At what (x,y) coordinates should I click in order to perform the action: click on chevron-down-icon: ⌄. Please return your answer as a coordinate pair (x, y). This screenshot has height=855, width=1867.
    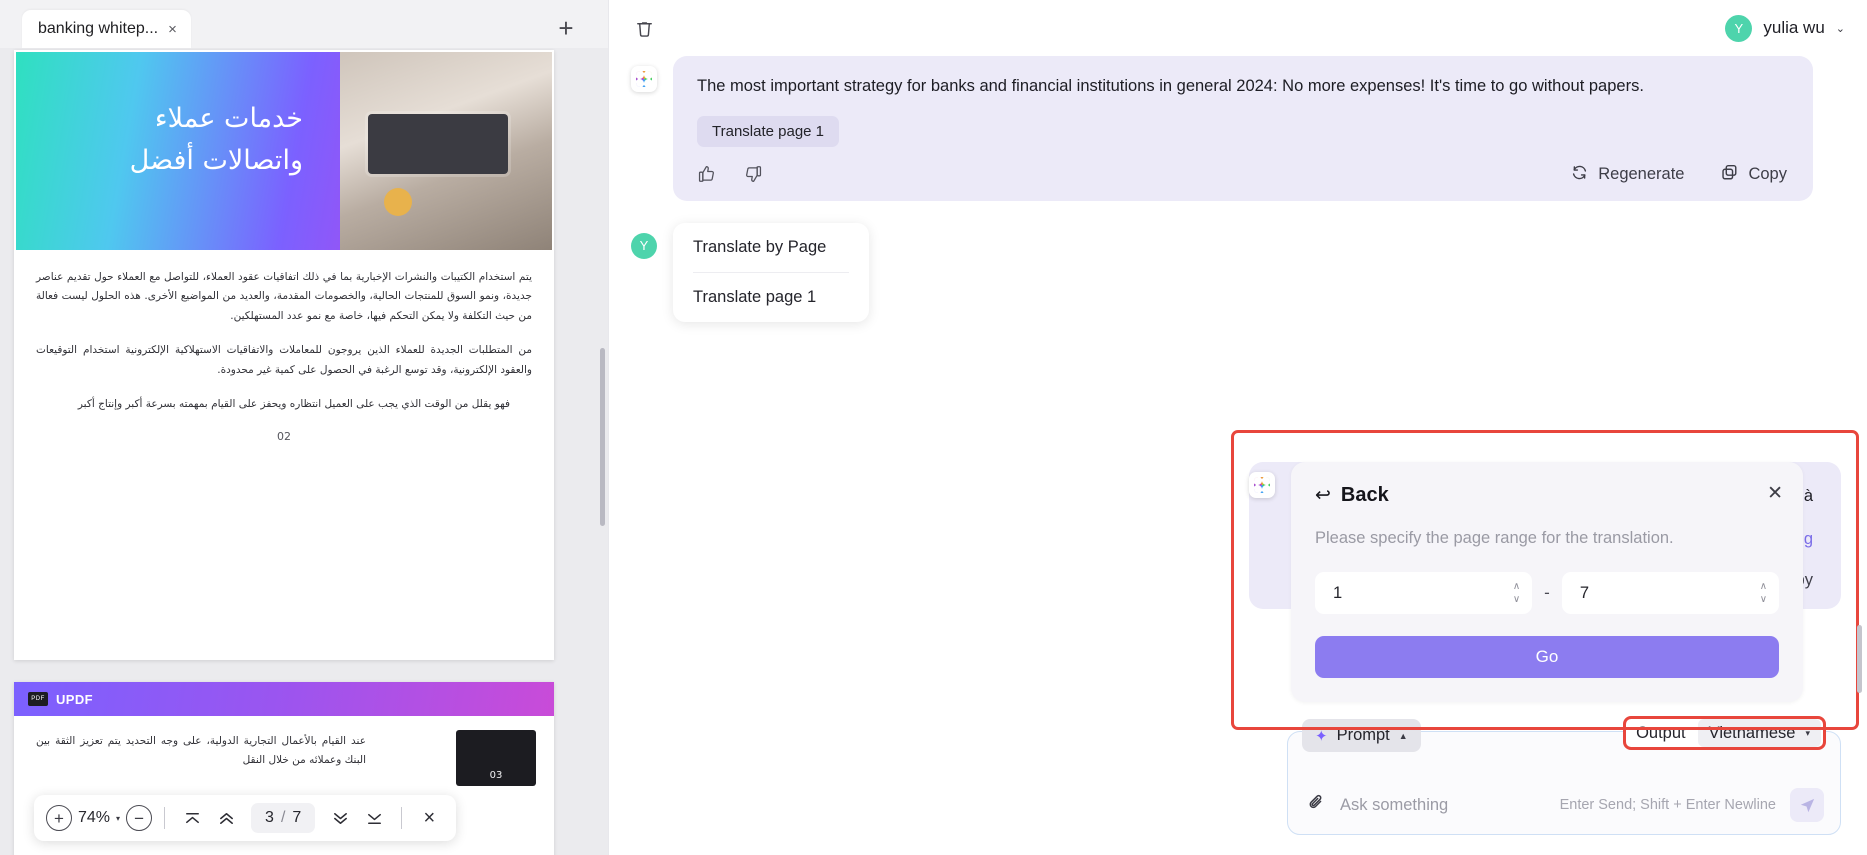
    Looking at the image, I should click on (1840, 28).